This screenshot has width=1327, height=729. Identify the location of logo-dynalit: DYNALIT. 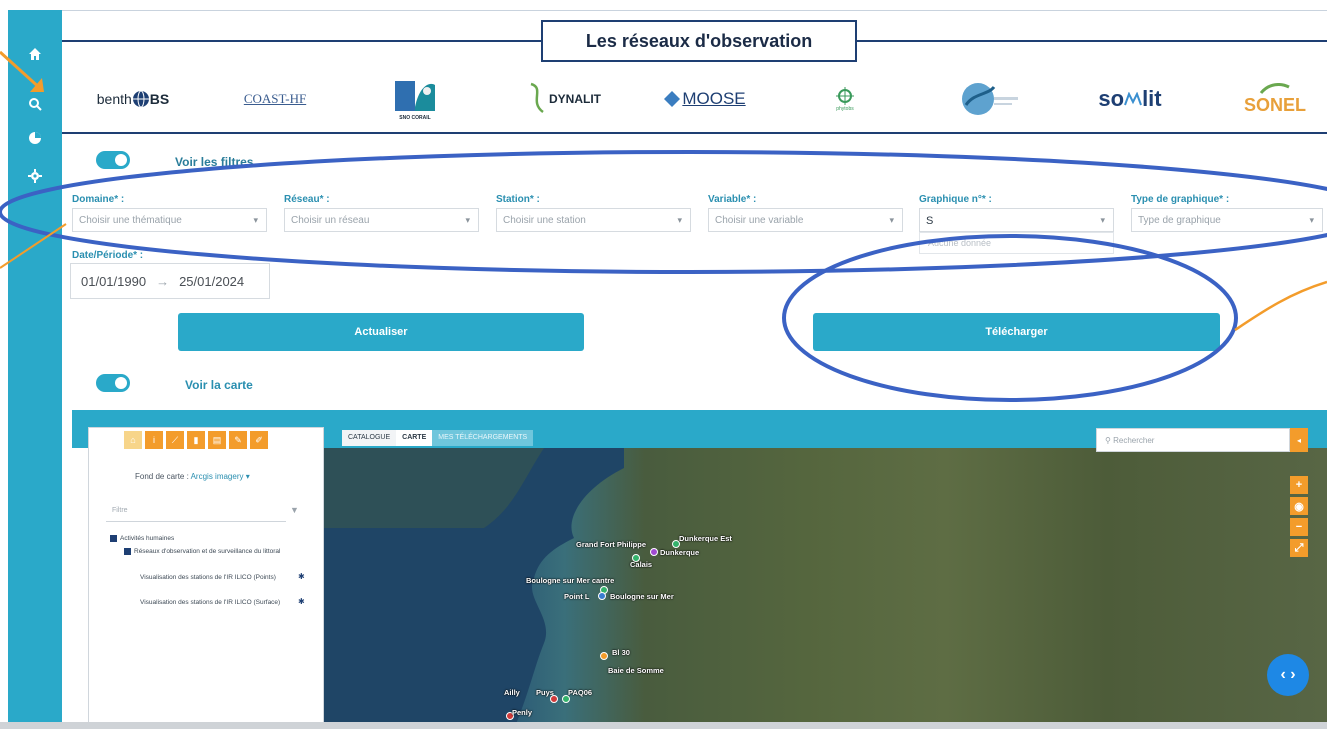
(564, 99).